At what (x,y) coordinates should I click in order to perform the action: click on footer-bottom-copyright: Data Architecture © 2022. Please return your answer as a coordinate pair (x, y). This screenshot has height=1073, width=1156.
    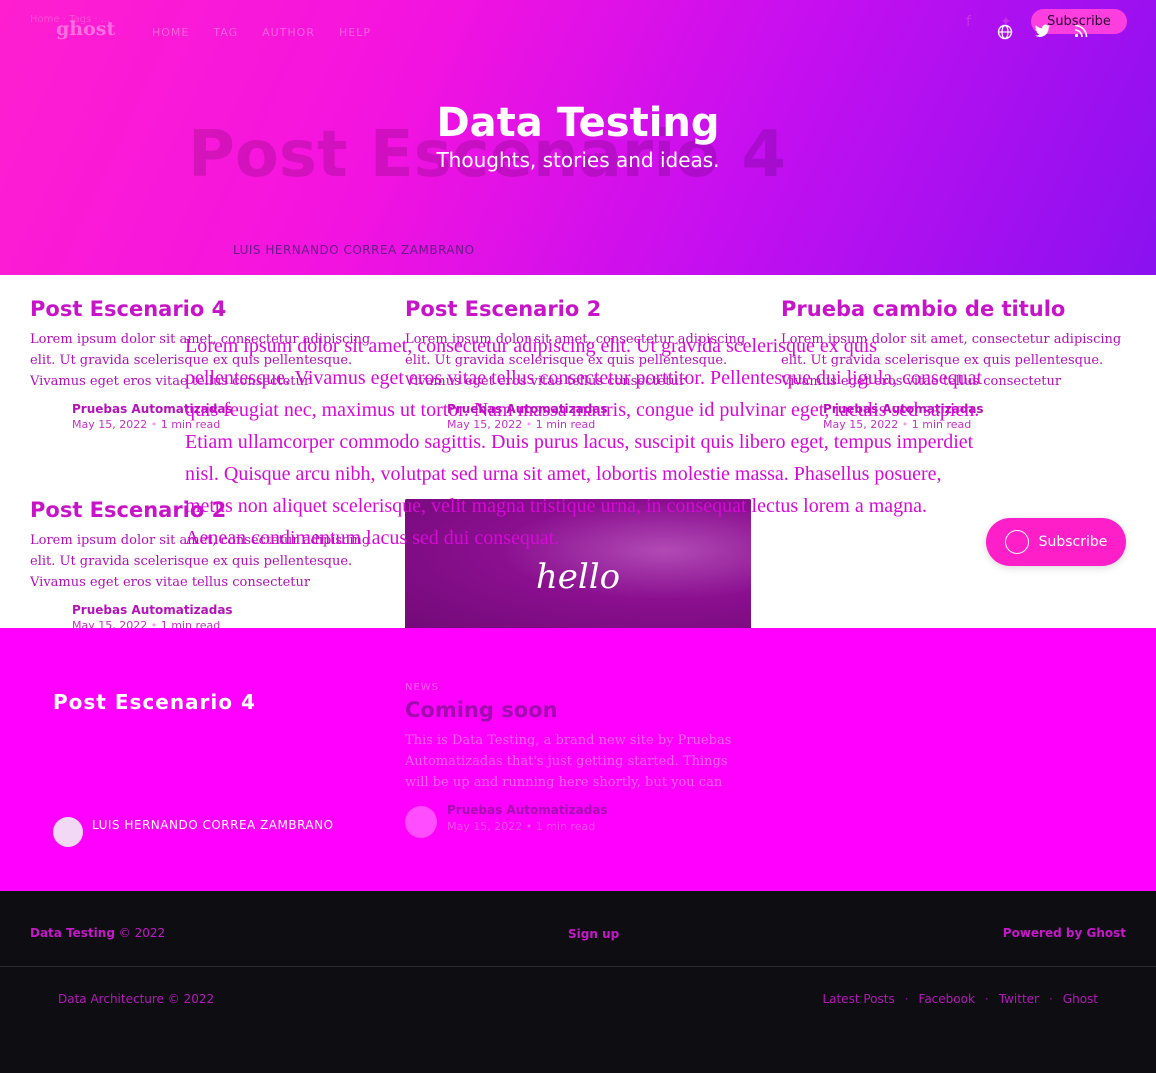
    Looking at the image, I should click on (136, 999).